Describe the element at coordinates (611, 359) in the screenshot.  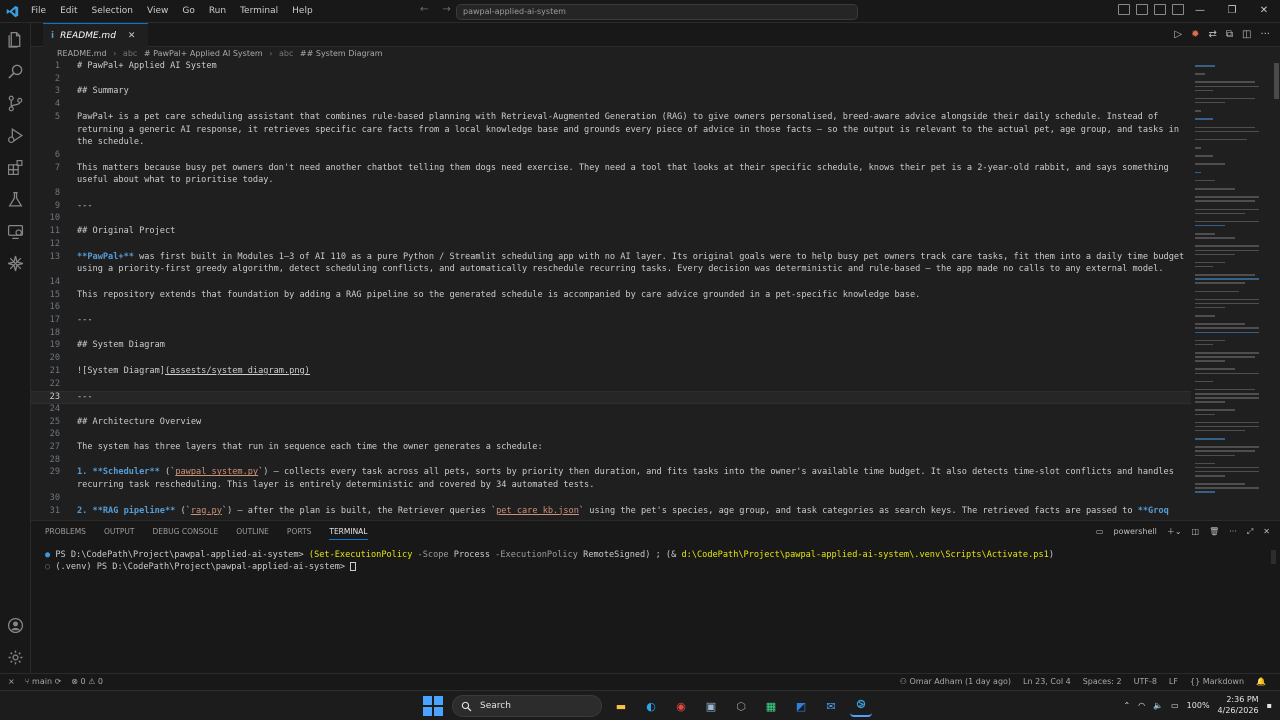
I see `editor-line: 20` at that location.